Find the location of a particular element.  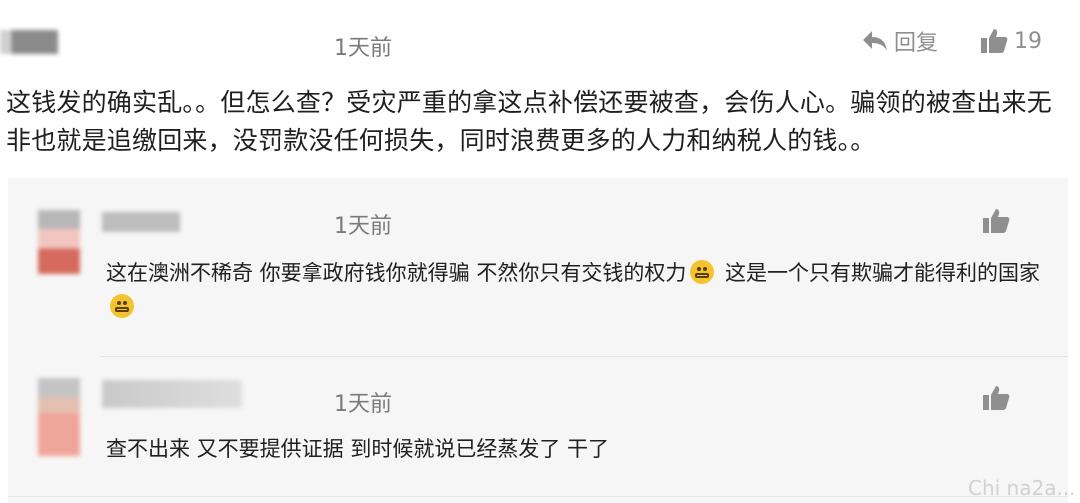

reply-1-username-blurred is located at coordinates (141, 222).